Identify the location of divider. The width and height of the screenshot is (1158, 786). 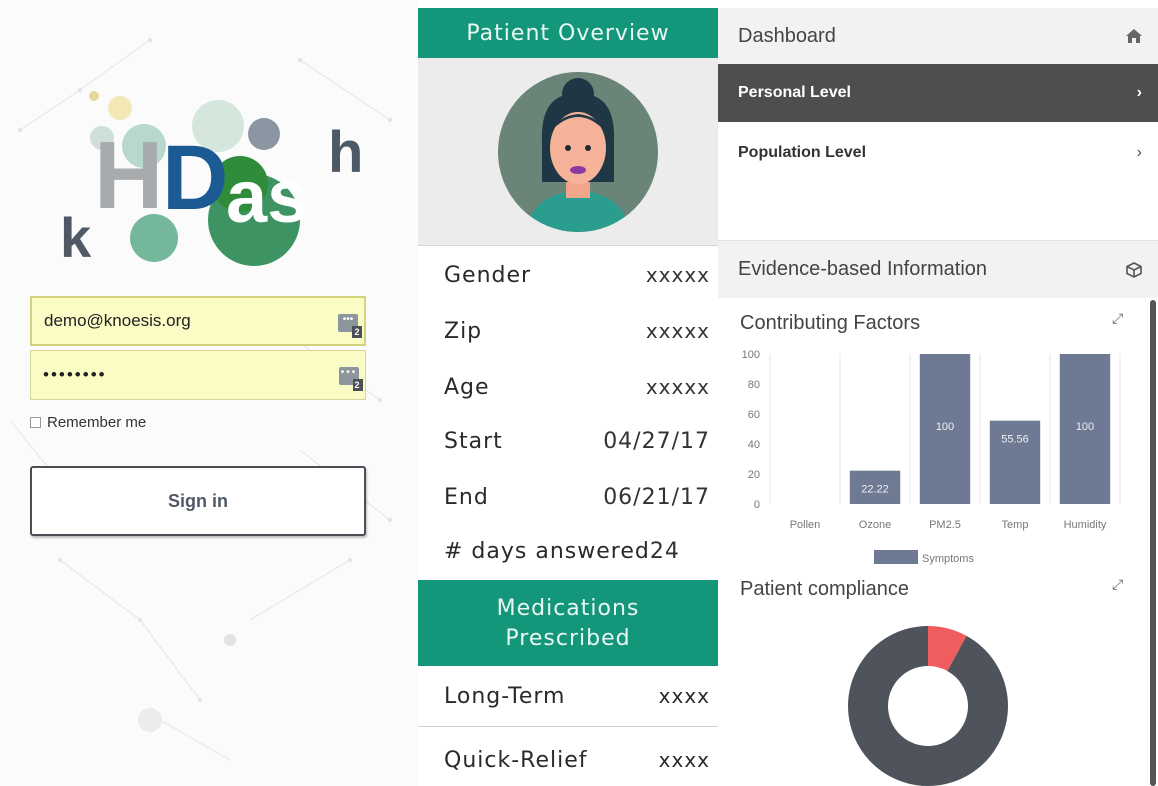
(568, 726).